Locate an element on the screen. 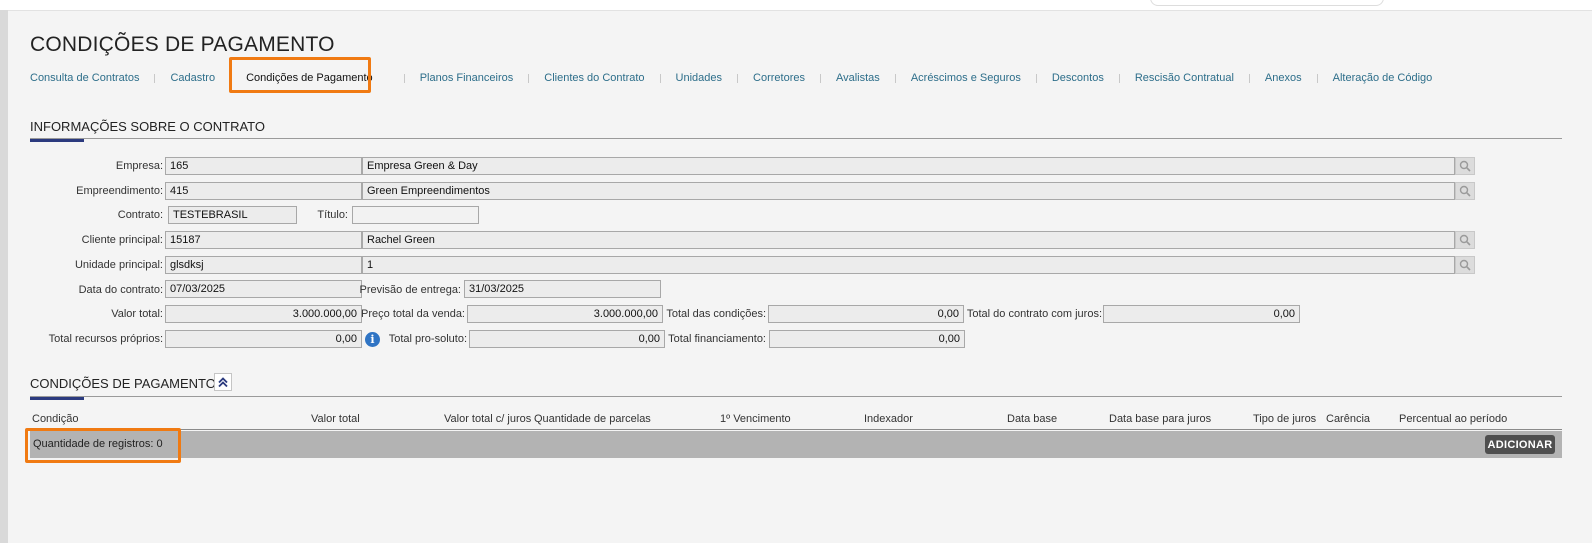 The width and height of the screenshot is (1592, 543). cliente-principal-code-field: 15187 is located at coordinates (263, 240).